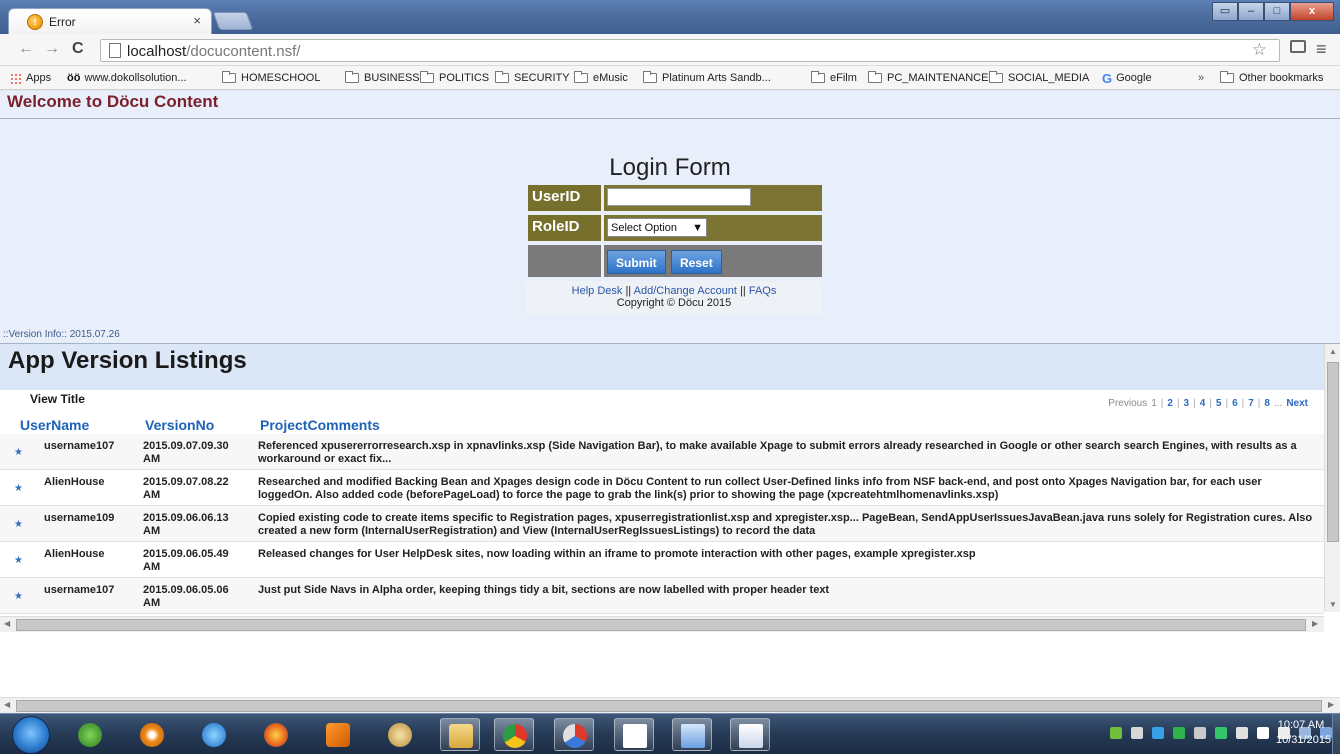 Image resolution: width=1340 pixels, height=754 pixels. What do you see at coordinates (1154, 403) in the screenshot?
I see `pager-page-1: 1` at bounding box center [1154, 403].